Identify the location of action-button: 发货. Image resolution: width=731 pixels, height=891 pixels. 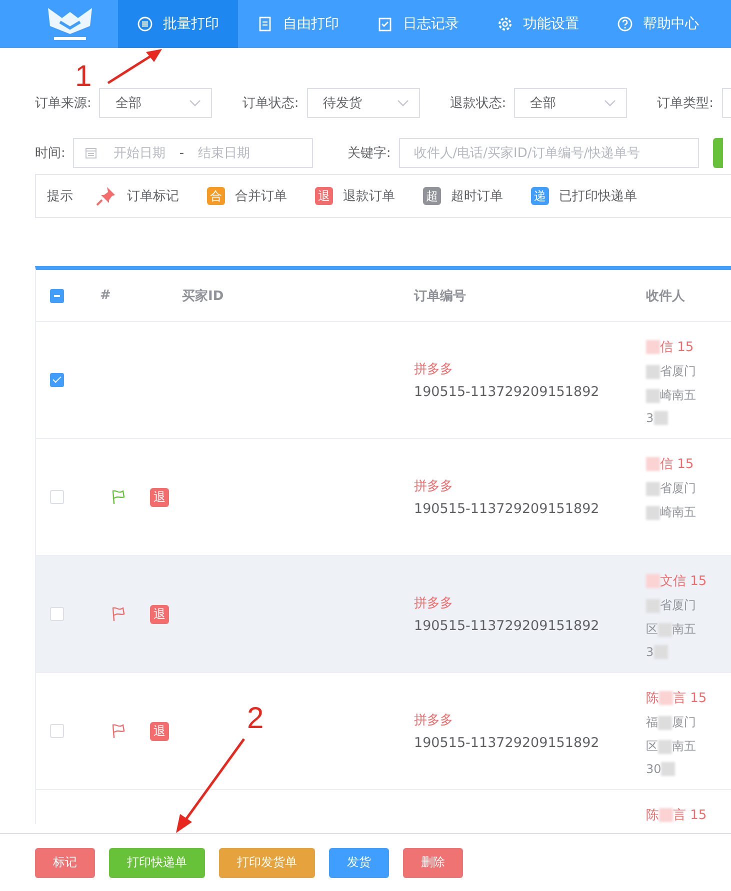
(359, 863).